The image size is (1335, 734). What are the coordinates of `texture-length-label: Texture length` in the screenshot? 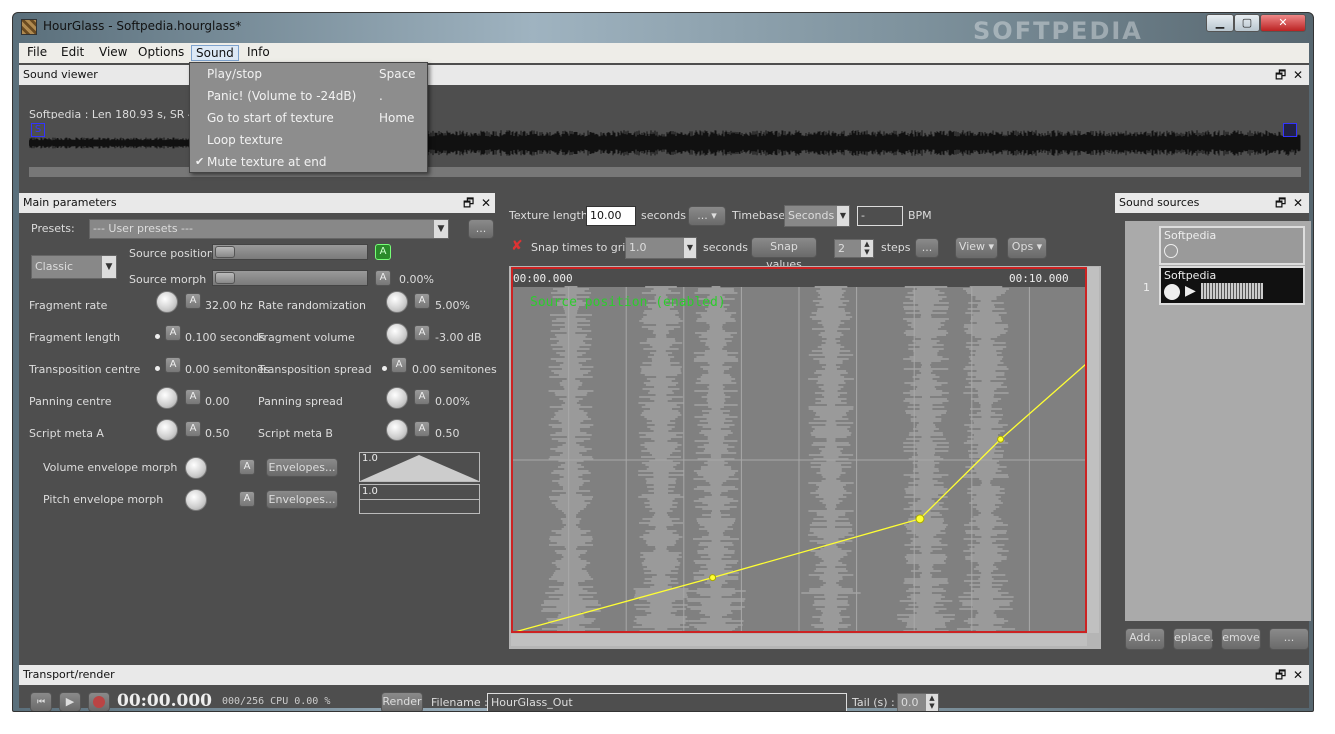 It's located at (548, 215).